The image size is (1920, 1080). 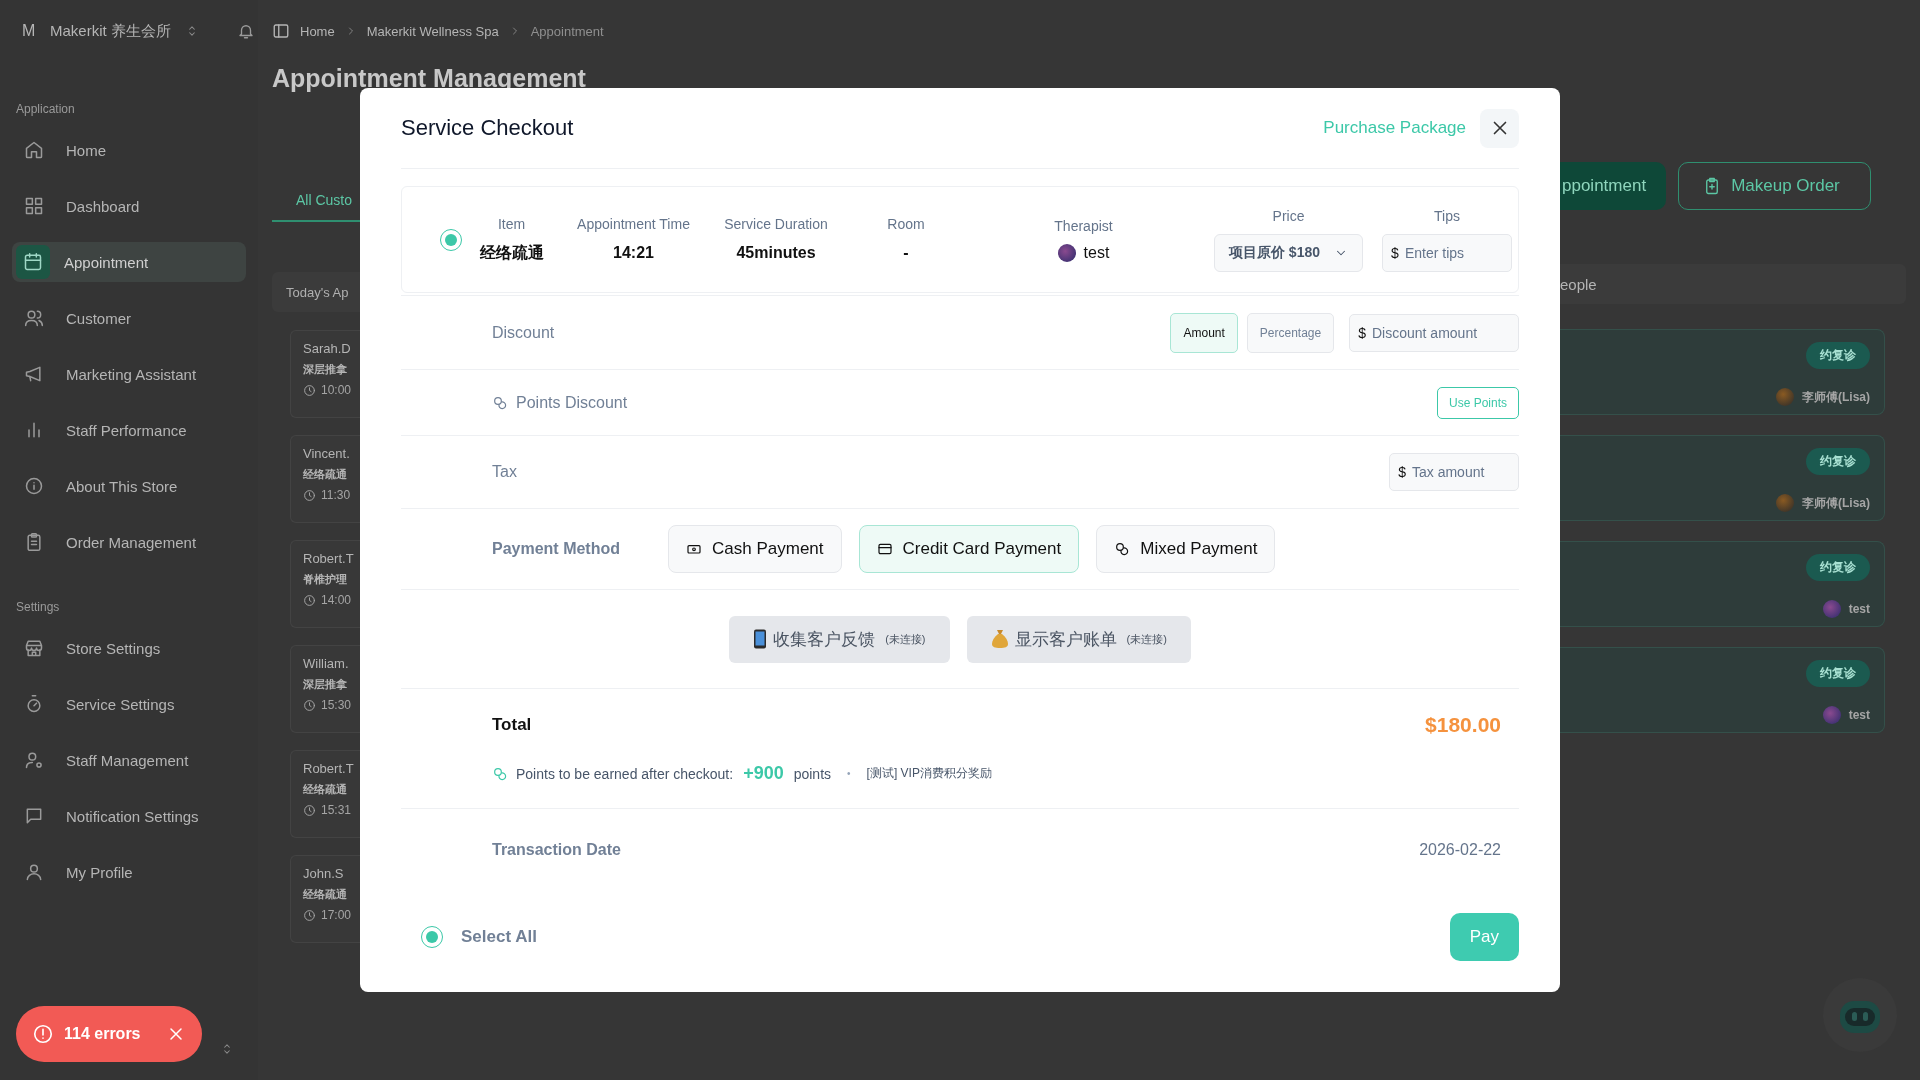 What do you see at coordinates (1290, 332) in the screenshot?
I see `discount-type-button: Percentage` at bounding box center [1290, 332].